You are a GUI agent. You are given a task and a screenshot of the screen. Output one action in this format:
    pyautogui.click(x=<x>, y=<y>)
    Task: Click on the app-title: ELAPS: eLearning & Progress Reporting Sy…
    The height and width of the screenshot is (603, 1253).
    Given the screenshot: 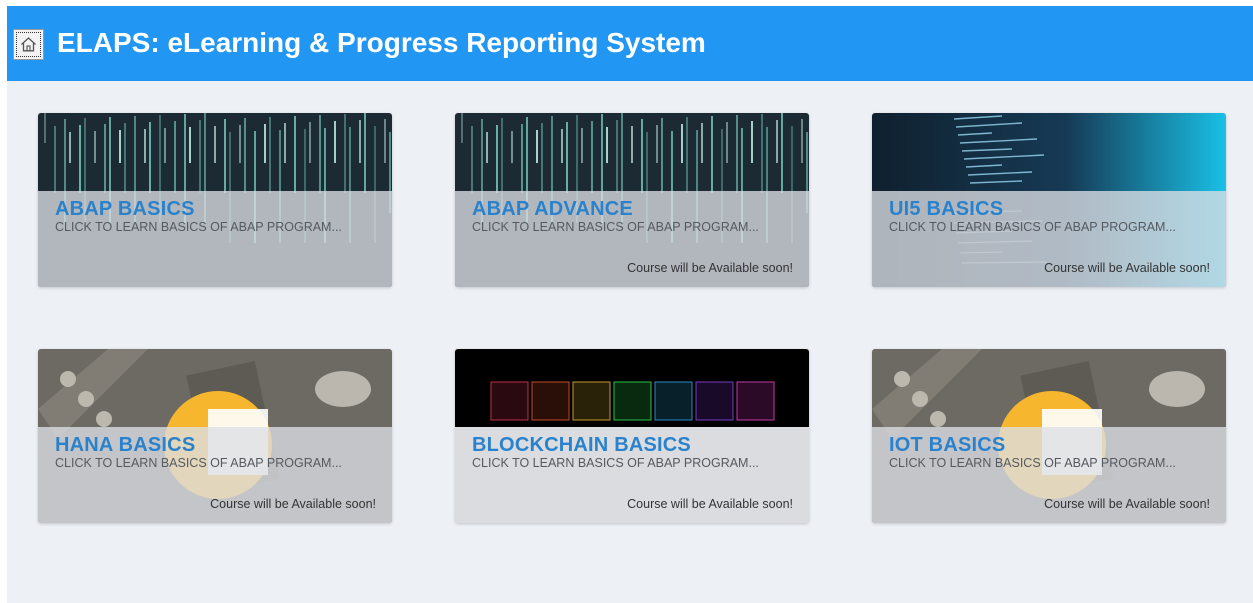 What is the action you would take?
    pyautogui.click(x=381, y=42)
    